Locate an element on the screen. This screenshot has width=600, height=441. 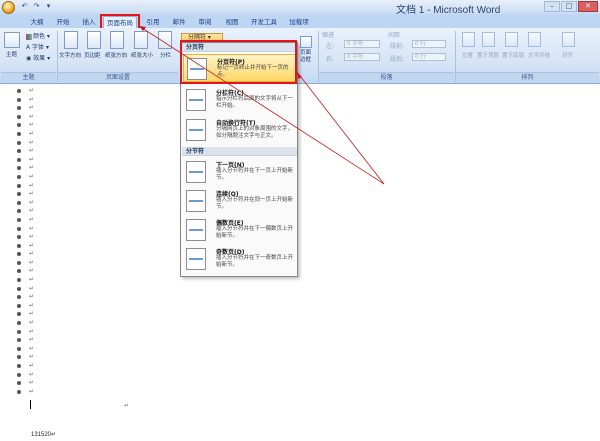
theme-colors-button: 颜色 ▾ is located at coordinates (38, 35).